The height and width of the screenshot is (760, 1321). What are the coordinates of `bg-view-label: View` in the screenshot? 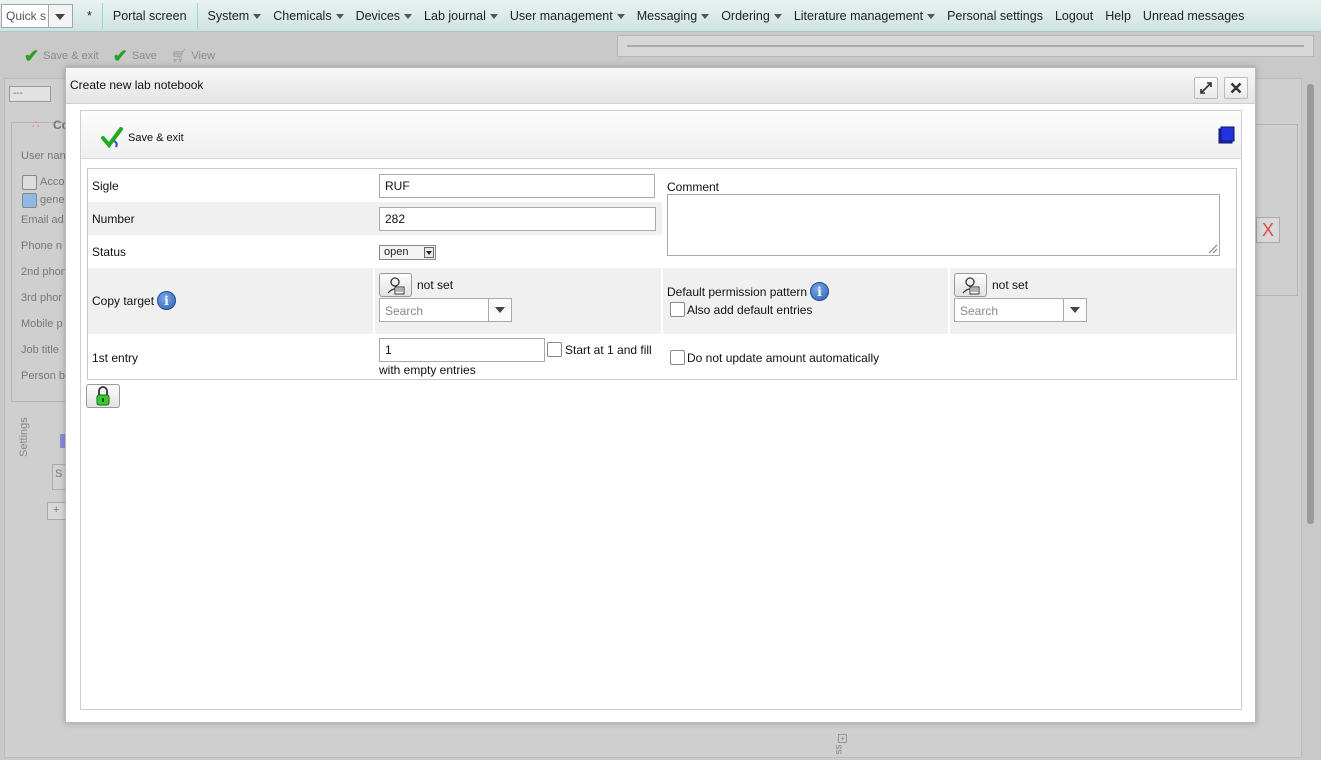 It's located at (203, 56).